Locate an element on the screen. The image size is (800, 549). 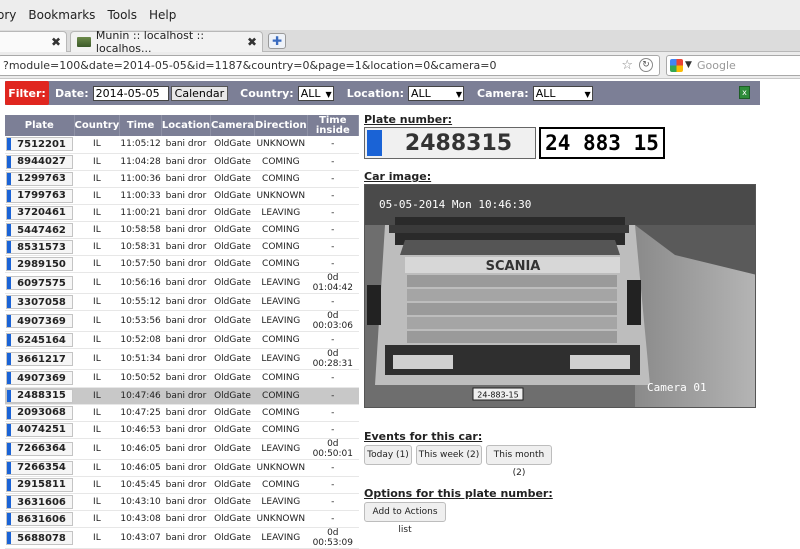
calendar-button: Calendar is located at coordinates (199, 93).